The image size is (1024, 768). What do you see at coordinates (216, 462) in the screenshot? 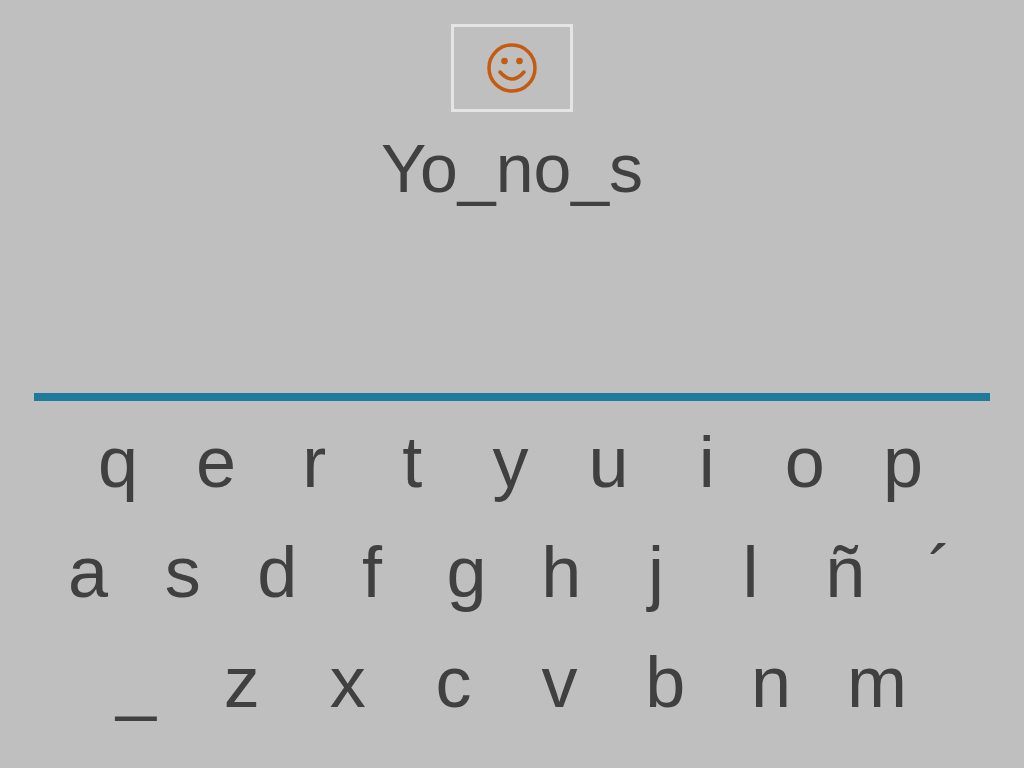
I see `letter-key: e` at bounding box center [216, 462].